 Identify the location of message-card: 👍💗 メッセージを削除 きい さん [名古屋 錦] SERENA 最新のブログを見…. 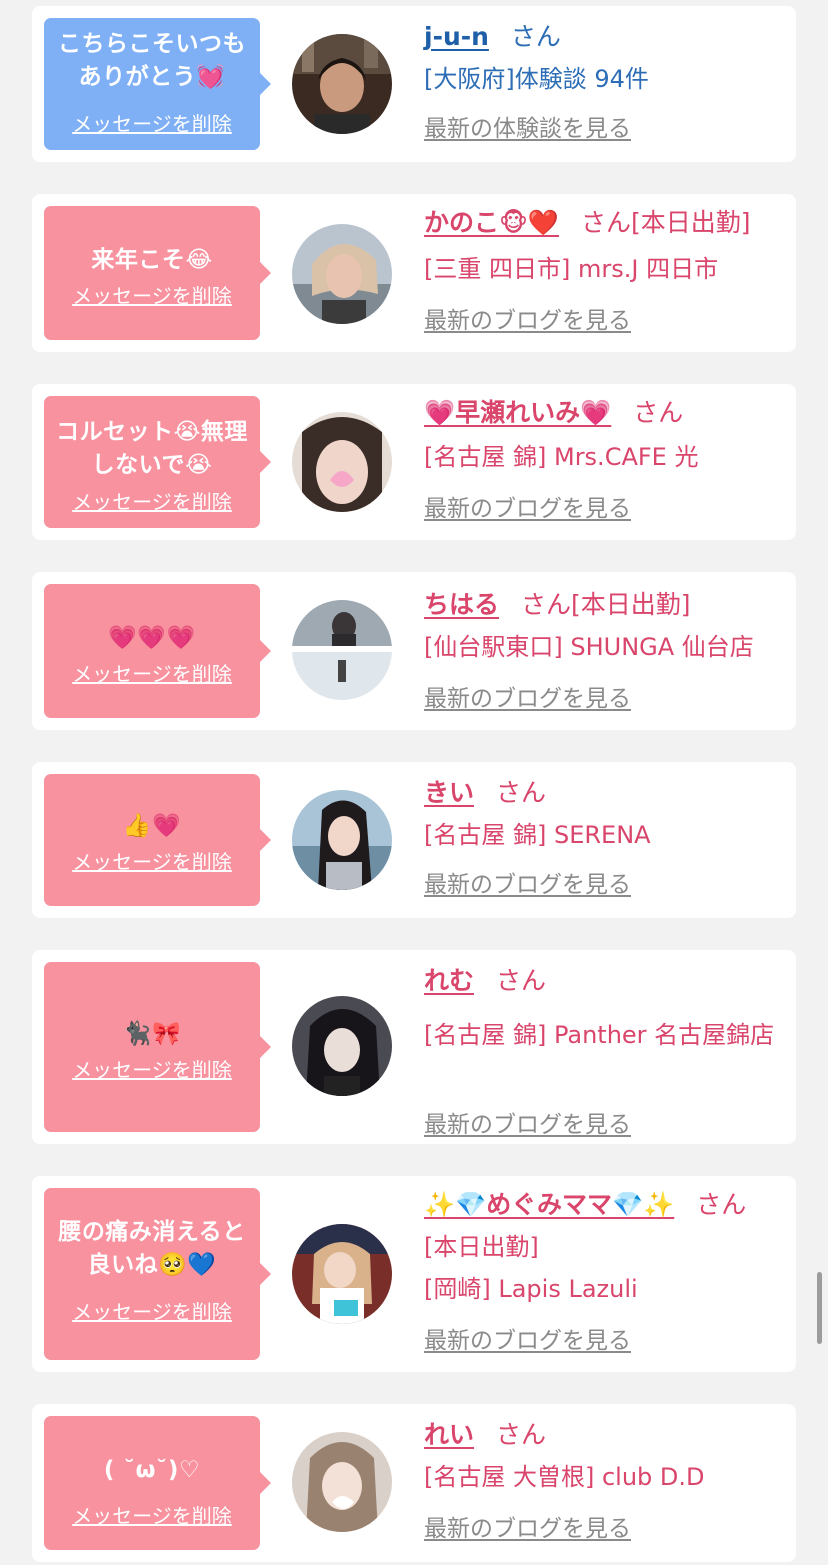
(414, 840).